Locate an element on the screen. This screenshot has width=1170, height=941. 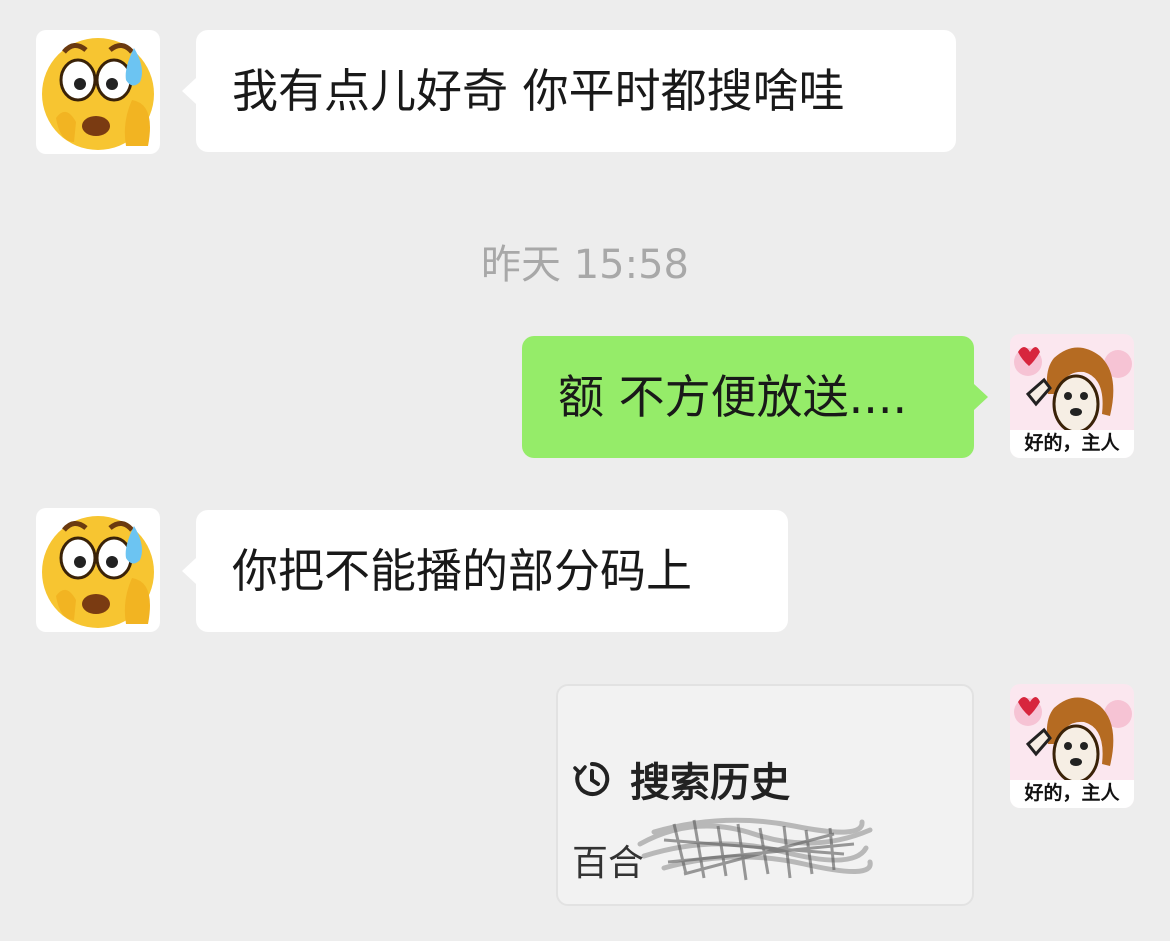
message-bubble-incoming: 你把不能播的部分码上 is located at coordinates (485, 571).